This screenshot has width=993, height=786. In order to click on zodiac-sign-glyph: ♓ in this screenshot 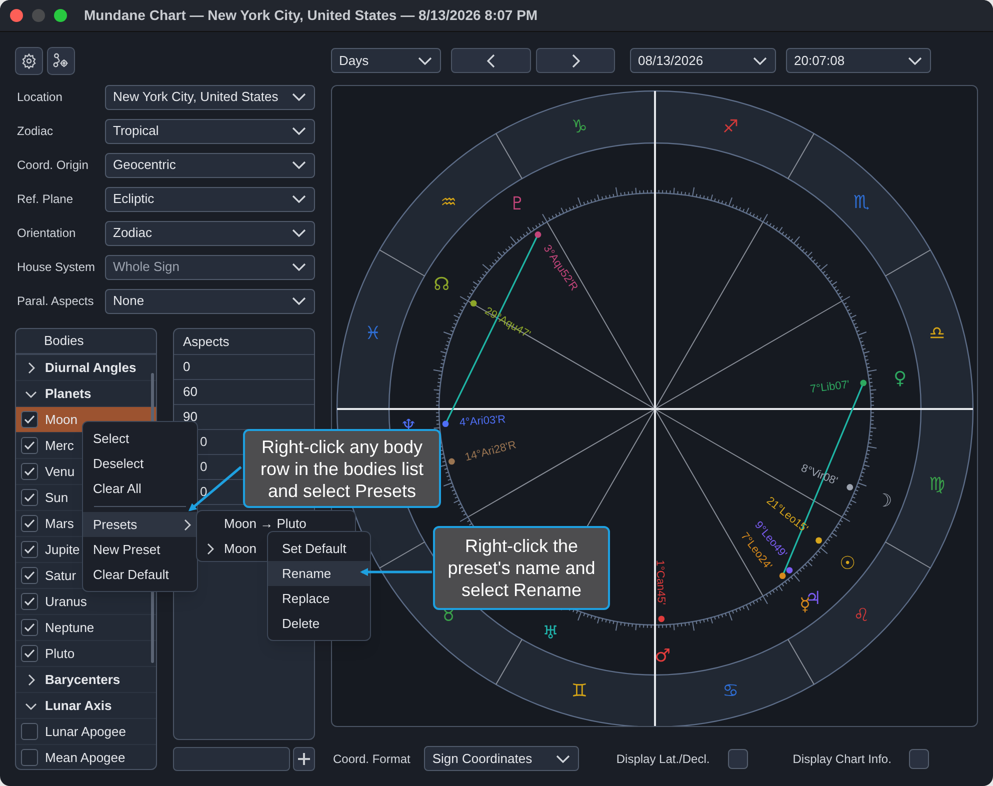, I will do `click(373, 333)`.